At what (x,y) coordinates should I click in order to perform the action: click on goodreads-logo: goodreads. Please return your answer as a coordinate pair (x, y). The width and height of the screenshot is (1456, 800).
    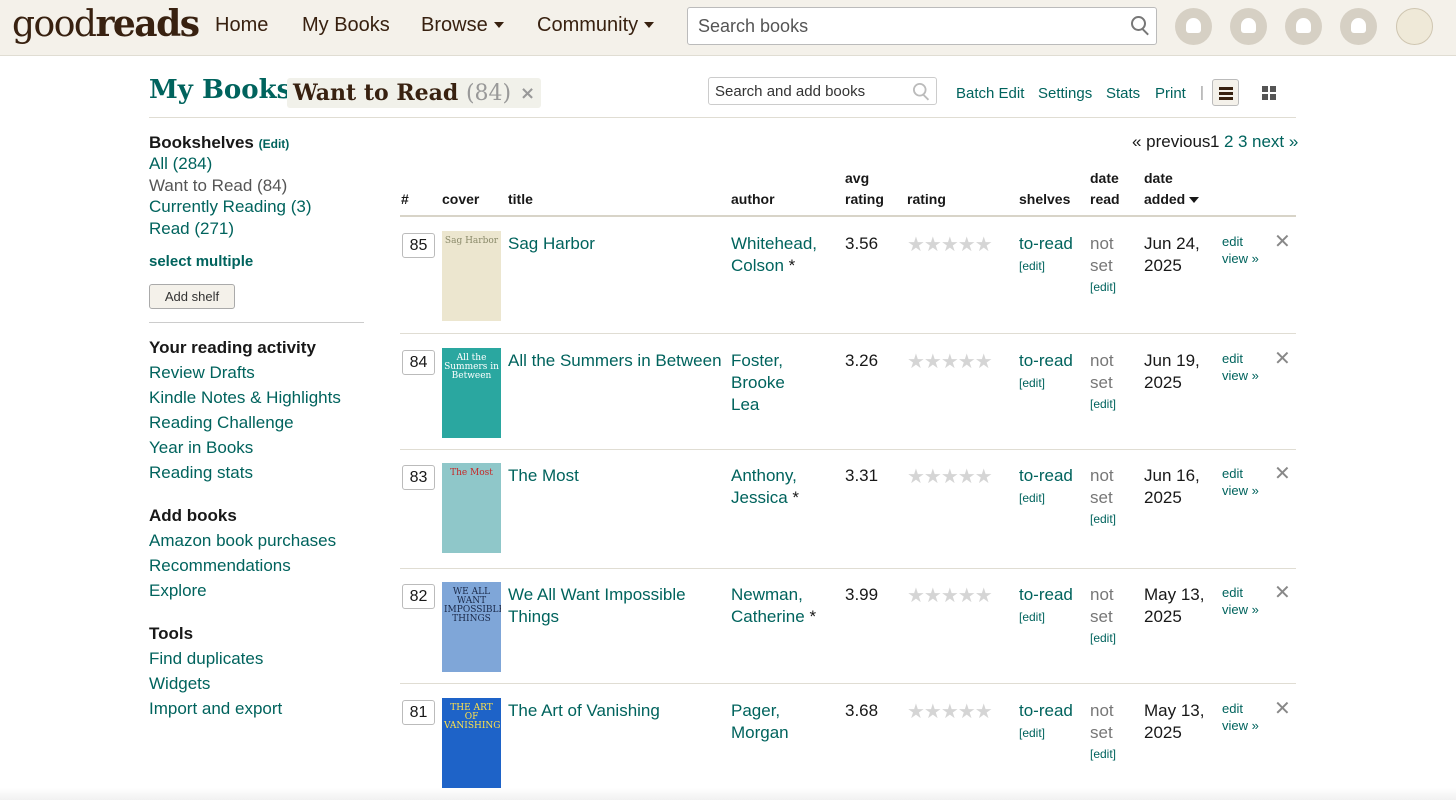
    Looking at the image, I should click on (106, 24).